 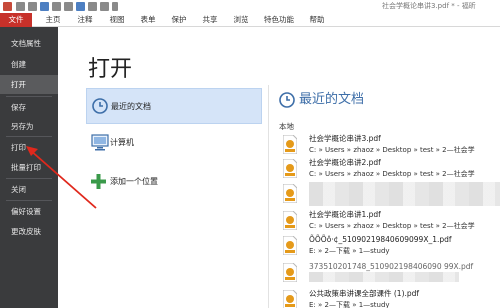 What do you see at coordinates (29, 107) in the screenshot?
I see `menu-save: 保存` at bounding box center [29, 107].